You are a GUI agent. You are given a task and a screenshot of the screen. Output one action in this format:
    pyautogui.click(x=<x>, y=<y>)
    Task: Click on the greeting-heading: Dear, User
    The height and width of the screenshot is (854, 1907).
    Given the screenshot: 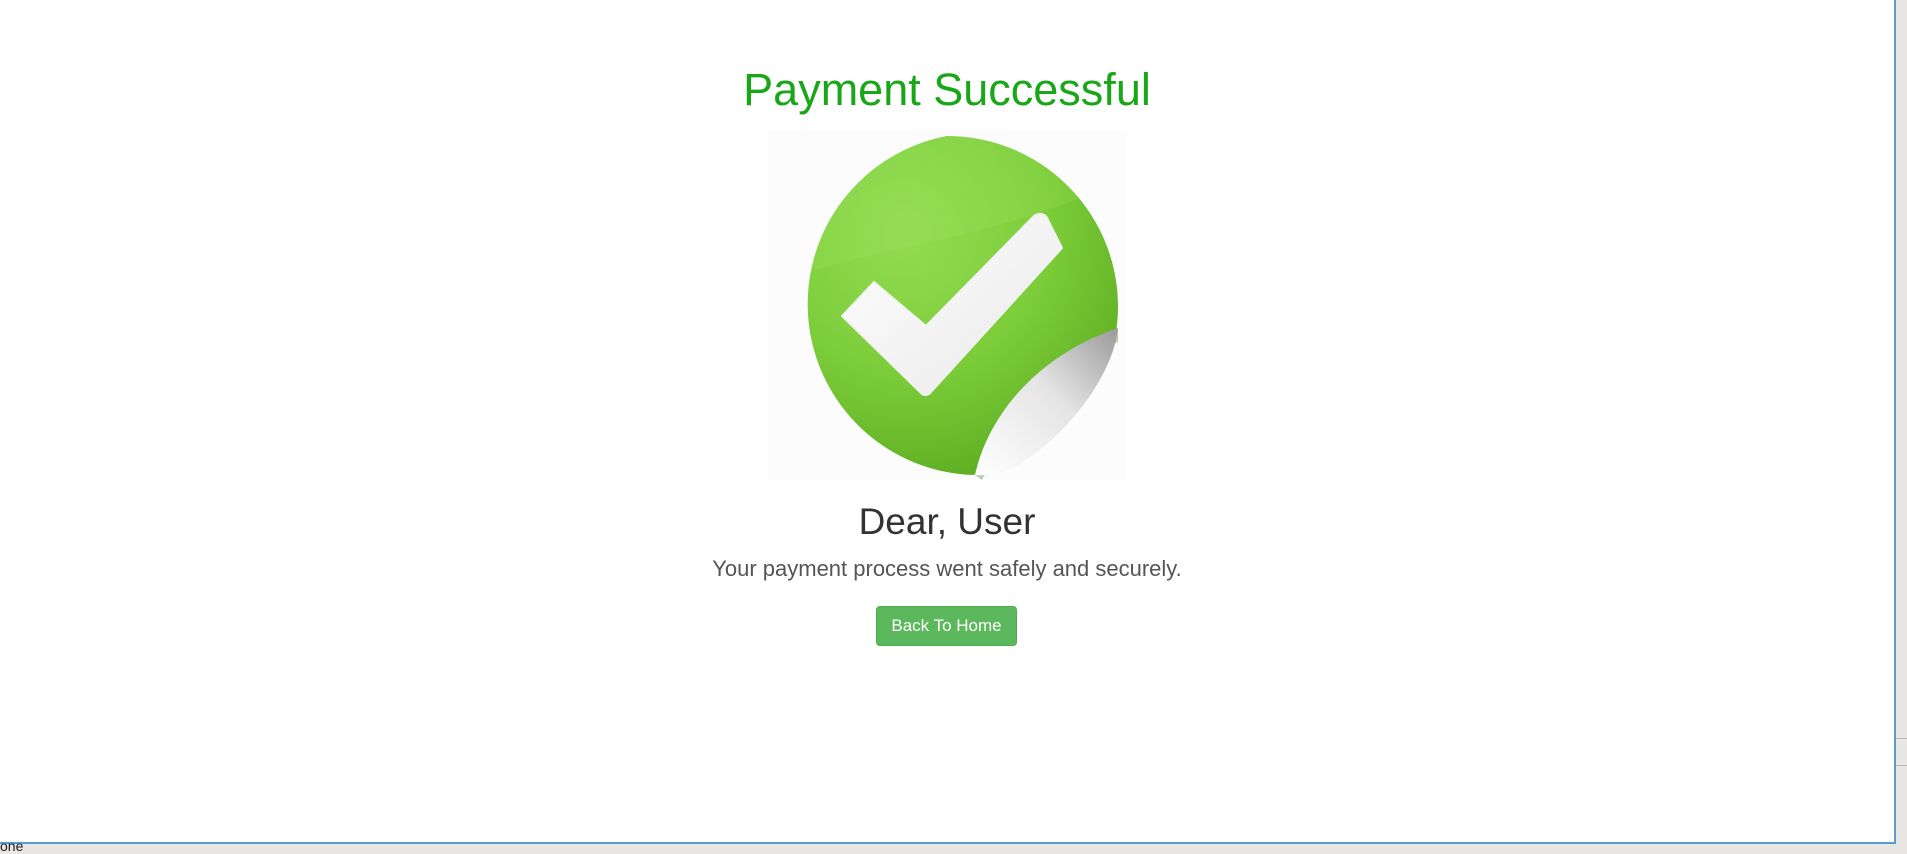 What is the action you would take?
    pyautogui.click(x=947, y=521)
    